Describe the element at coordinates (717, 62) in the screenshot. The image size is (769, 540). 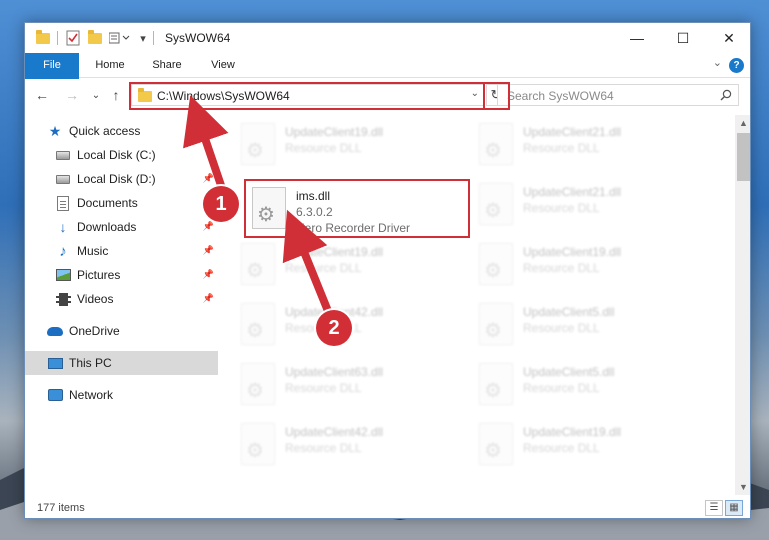
I see `expand-ribbon-icon: ⌄` at that location.